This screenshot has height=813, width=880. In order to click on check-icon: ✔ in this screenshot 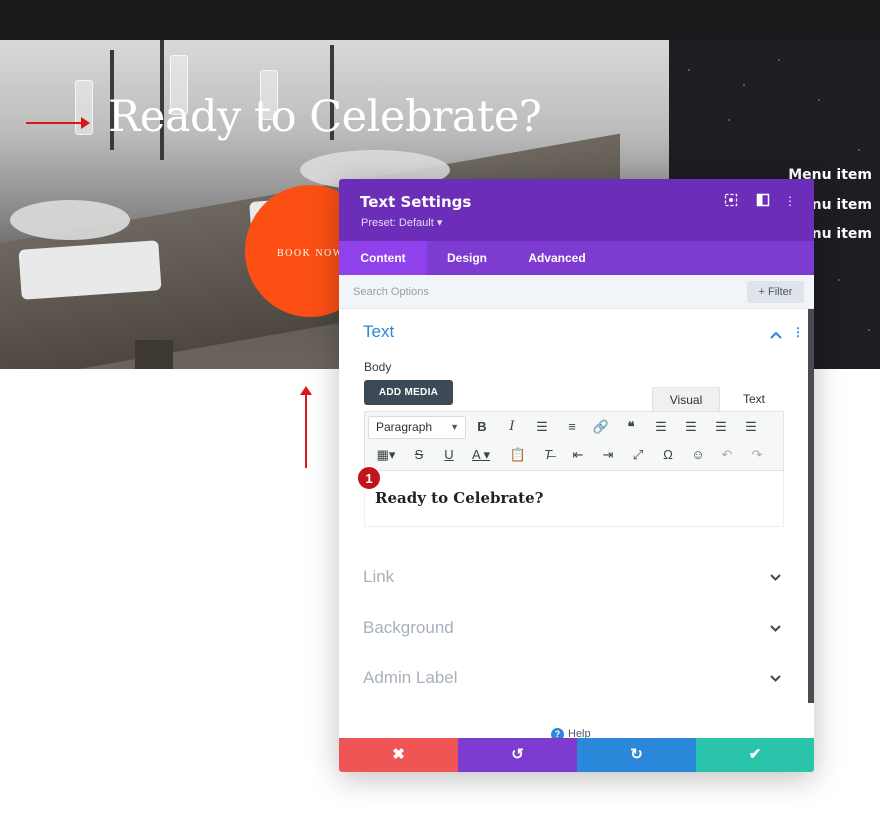, I will do `click(755, 754)`.